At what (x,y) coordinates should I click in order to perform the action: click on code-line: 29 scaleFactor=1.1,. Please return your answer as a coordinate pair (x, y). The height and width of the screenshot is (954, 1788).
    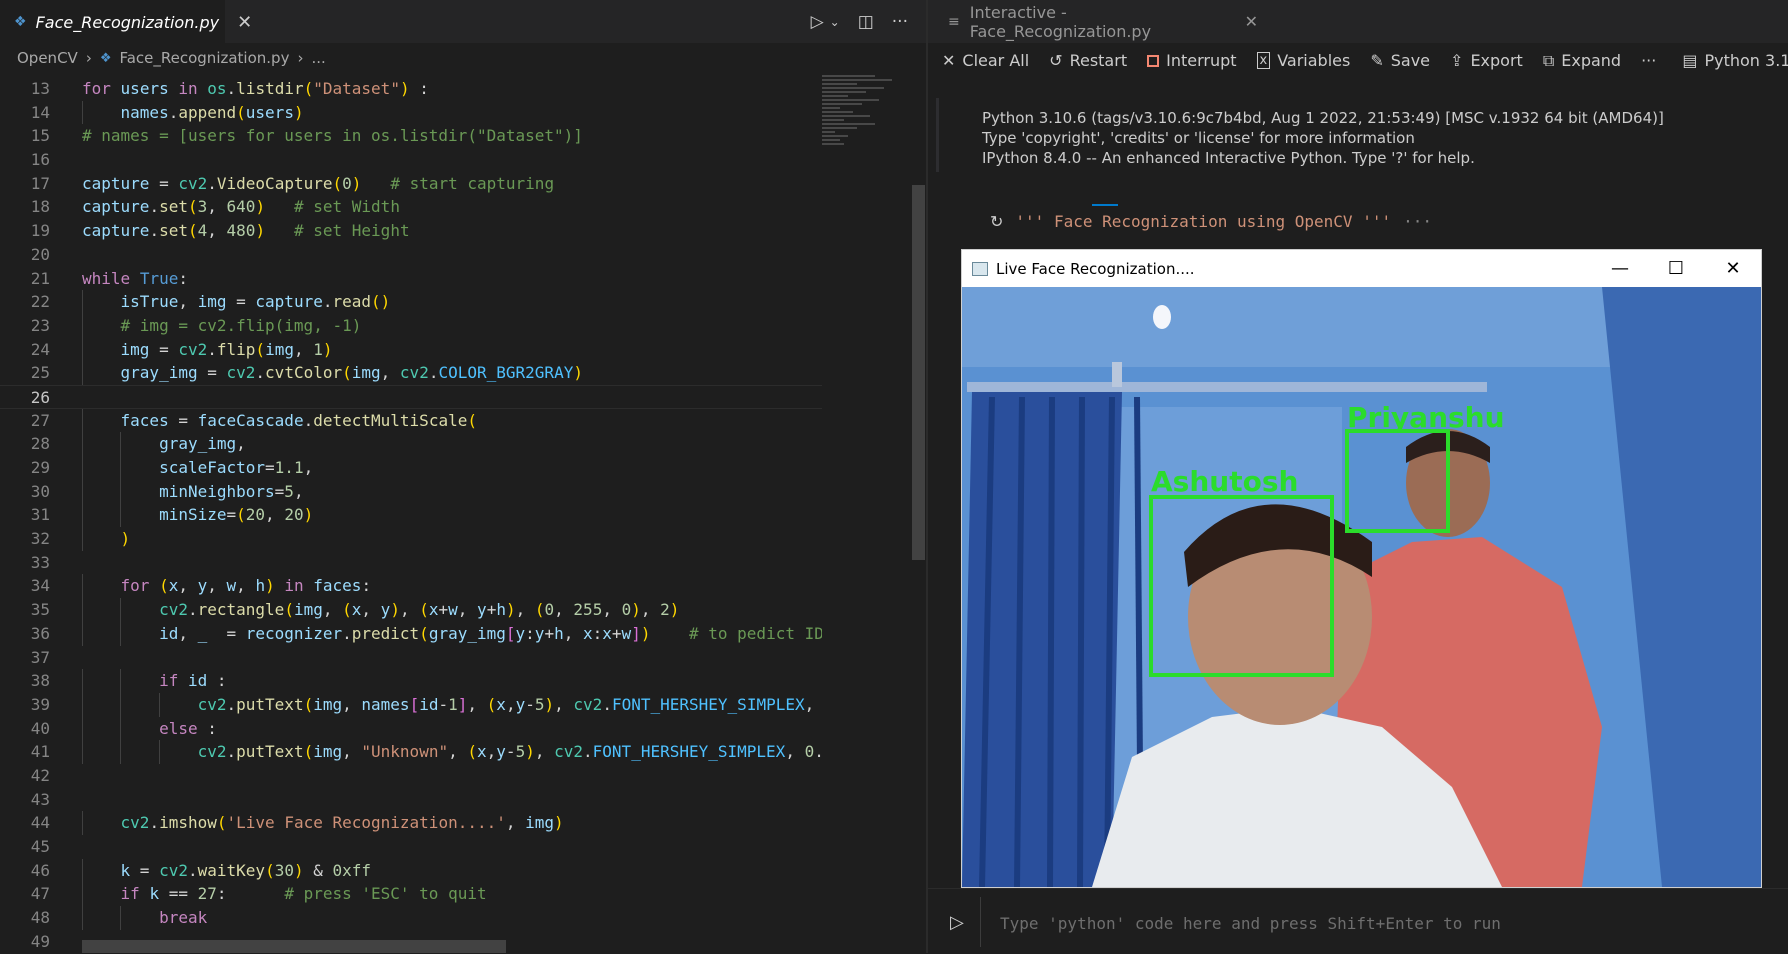
    Looking at the image, I should click on (411, 468).